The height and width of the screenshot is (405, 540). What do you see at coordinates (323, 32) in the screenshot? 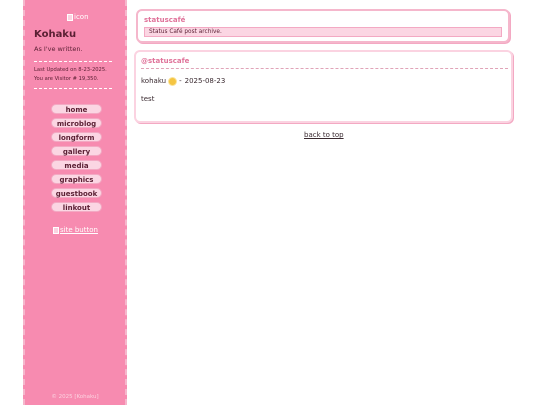
I see `card-description: Status Café post archive.` at bounding box center [323, 32].